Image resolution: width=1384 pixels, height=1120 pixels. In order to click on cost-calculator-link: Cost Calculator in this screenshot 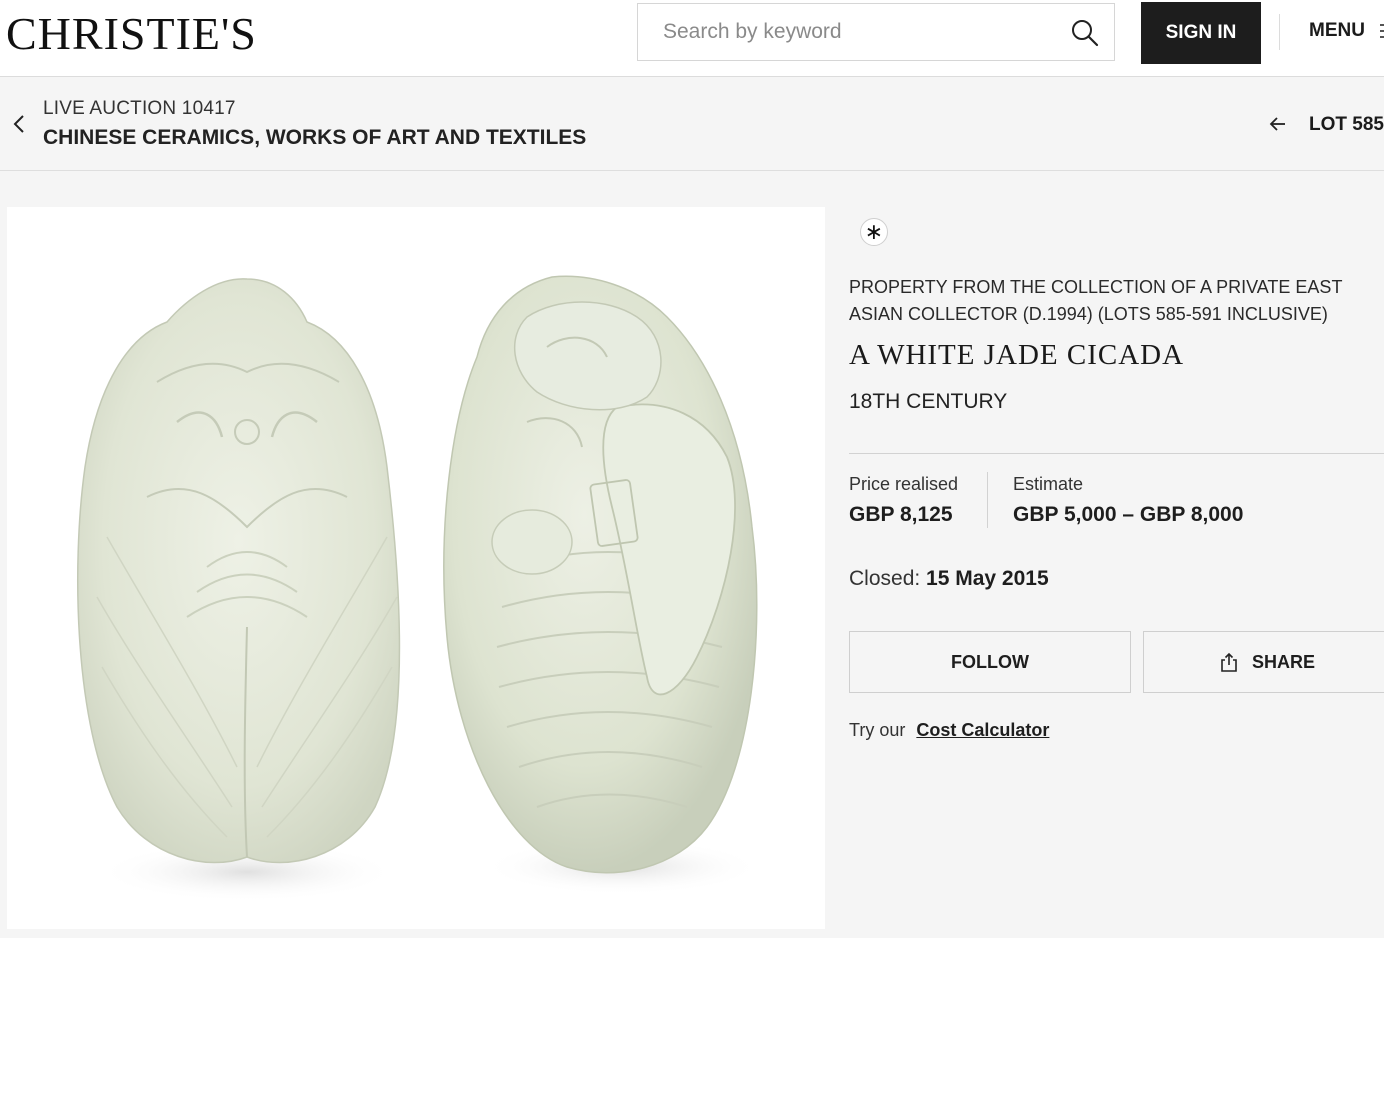, I will do `click(982, 730)`.